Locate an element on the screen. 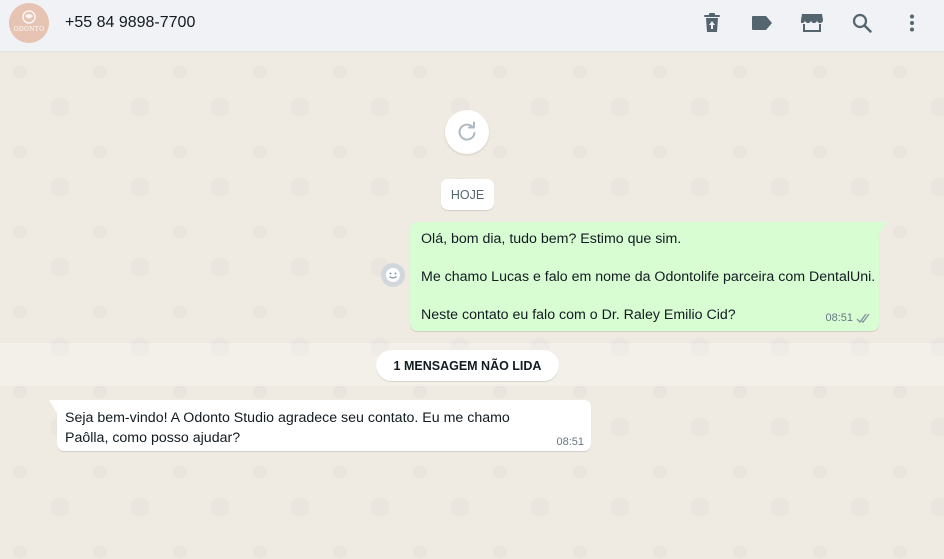 This screenshot has height=559, width=944. refresh-button is located at coordinates (467, 132).